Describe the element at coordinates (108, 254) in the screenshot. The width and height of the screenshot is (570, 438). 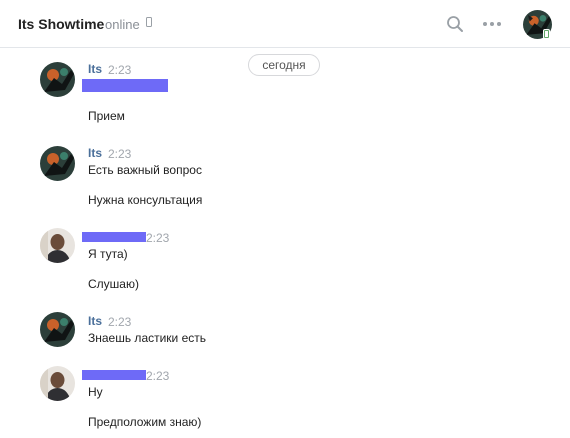
I see `message-text: Я тута)` at that location.